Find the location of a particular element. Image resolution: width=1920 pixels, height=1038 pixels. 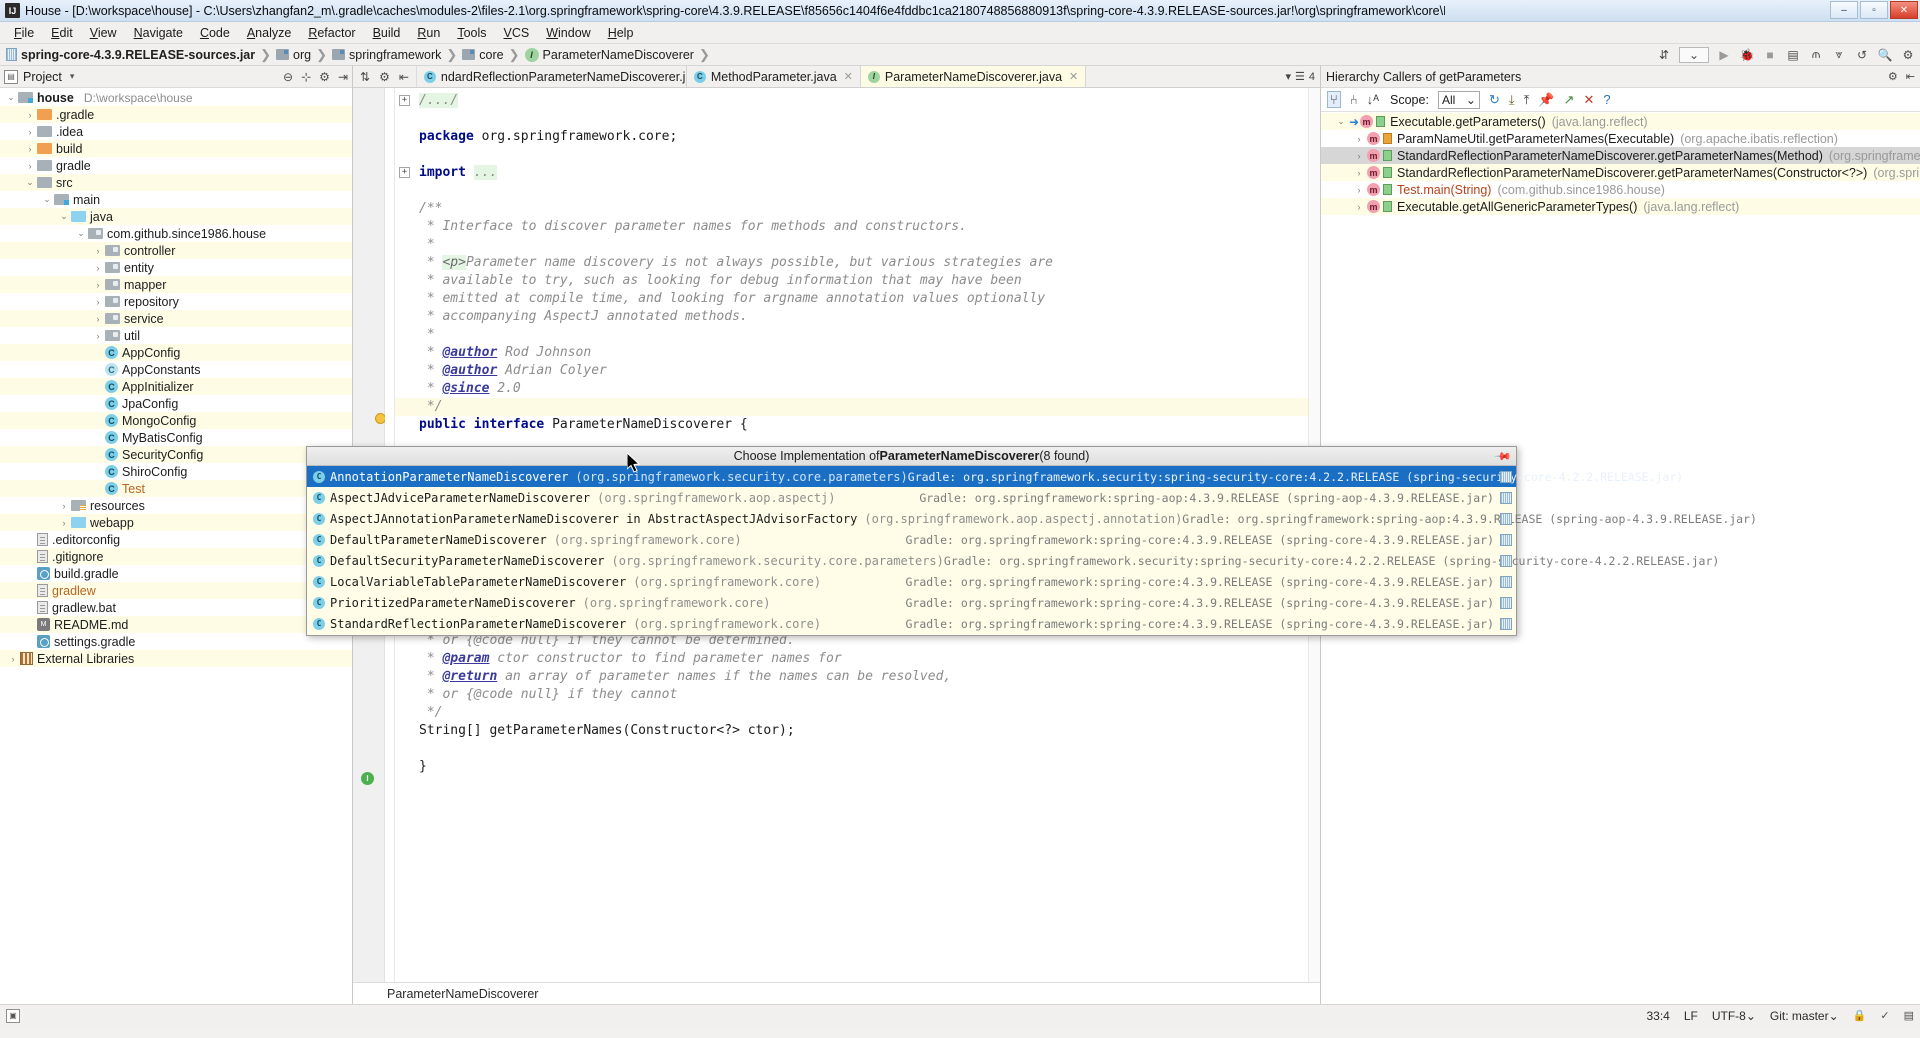

tree-row: › mapper is located at coordinates (176, 284).